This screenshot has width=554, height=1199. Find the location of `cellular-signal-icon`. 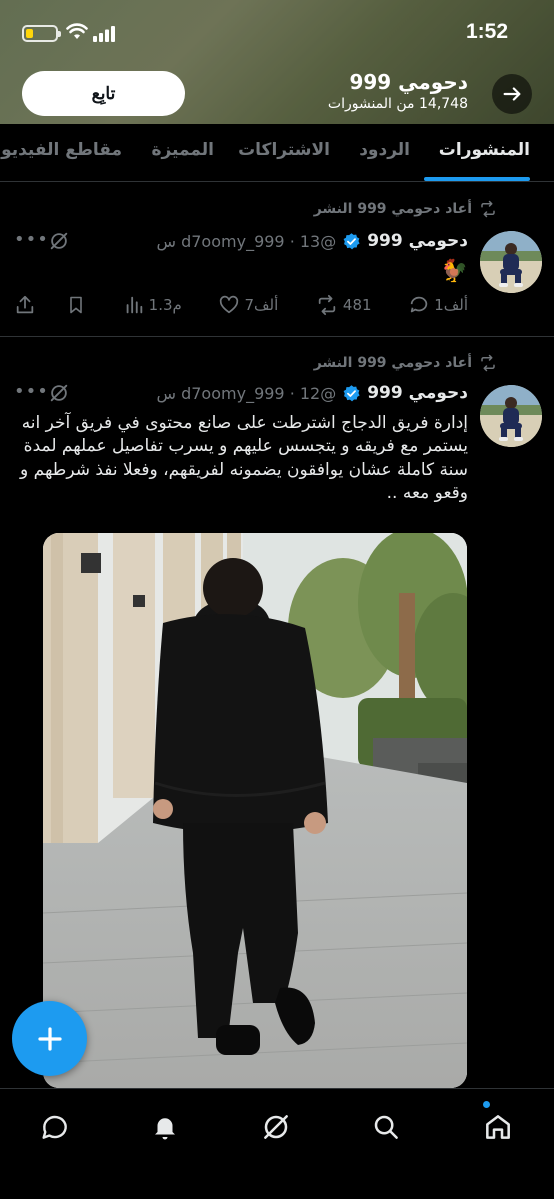

cellular-signal-icon is located at coordinates (104, 34).